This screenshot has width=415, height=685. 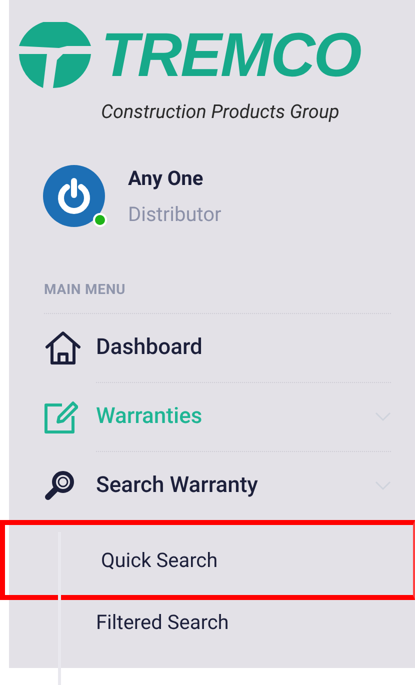 I want to click on submenu-item: Filtered Search, so click(x=207, y=622).